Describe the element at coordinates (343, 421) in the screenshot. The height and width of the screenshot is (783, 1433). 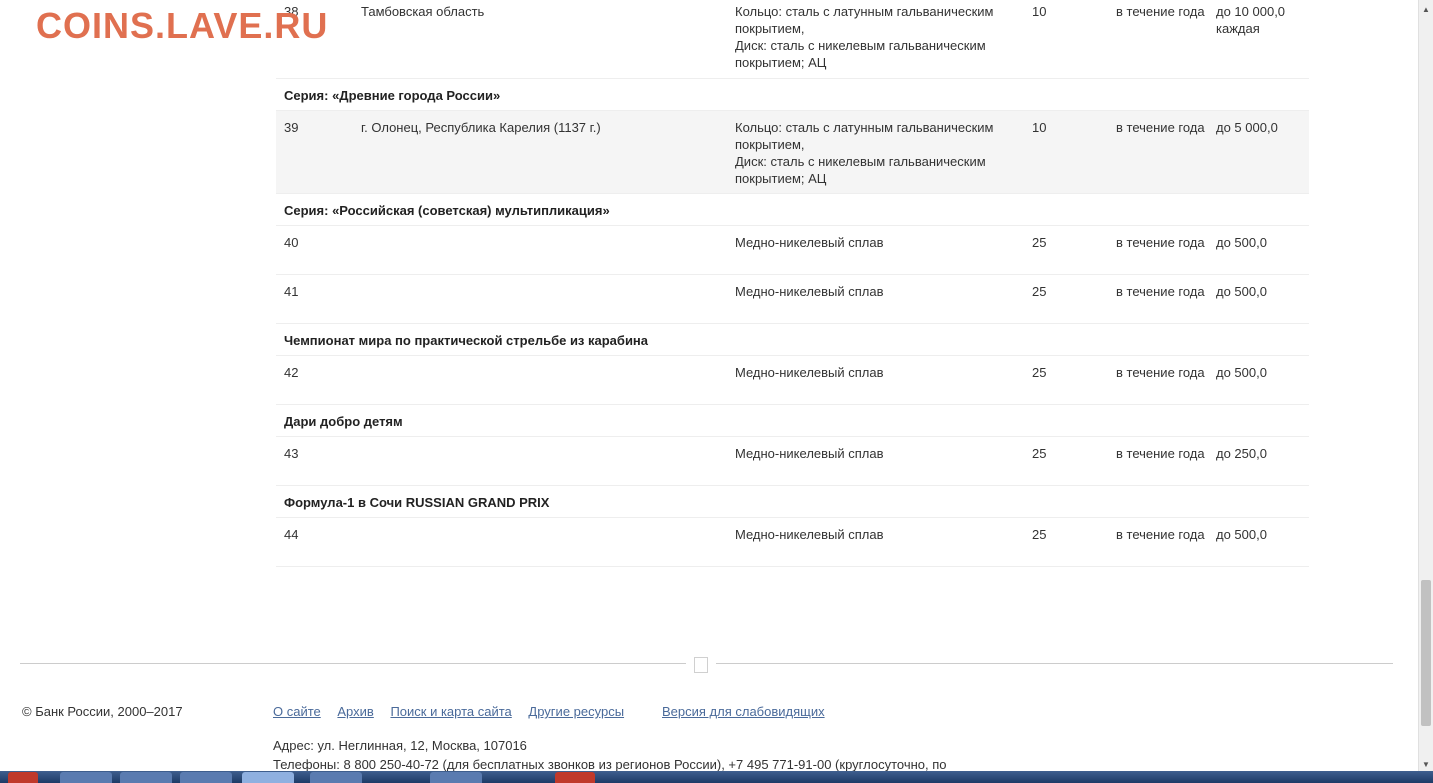
I see `series-title: Дари добро детям` at that location.